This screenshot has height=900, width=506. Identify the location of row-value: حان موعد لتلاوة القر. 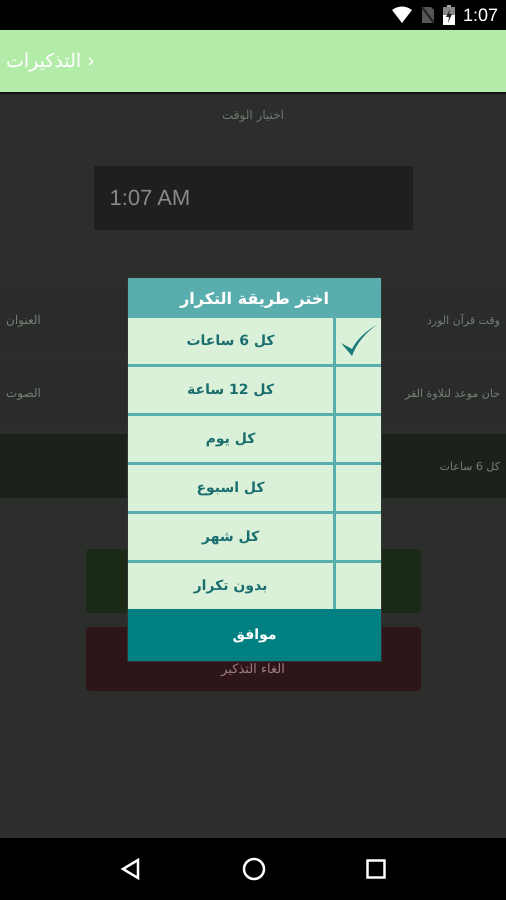
(452, 393).